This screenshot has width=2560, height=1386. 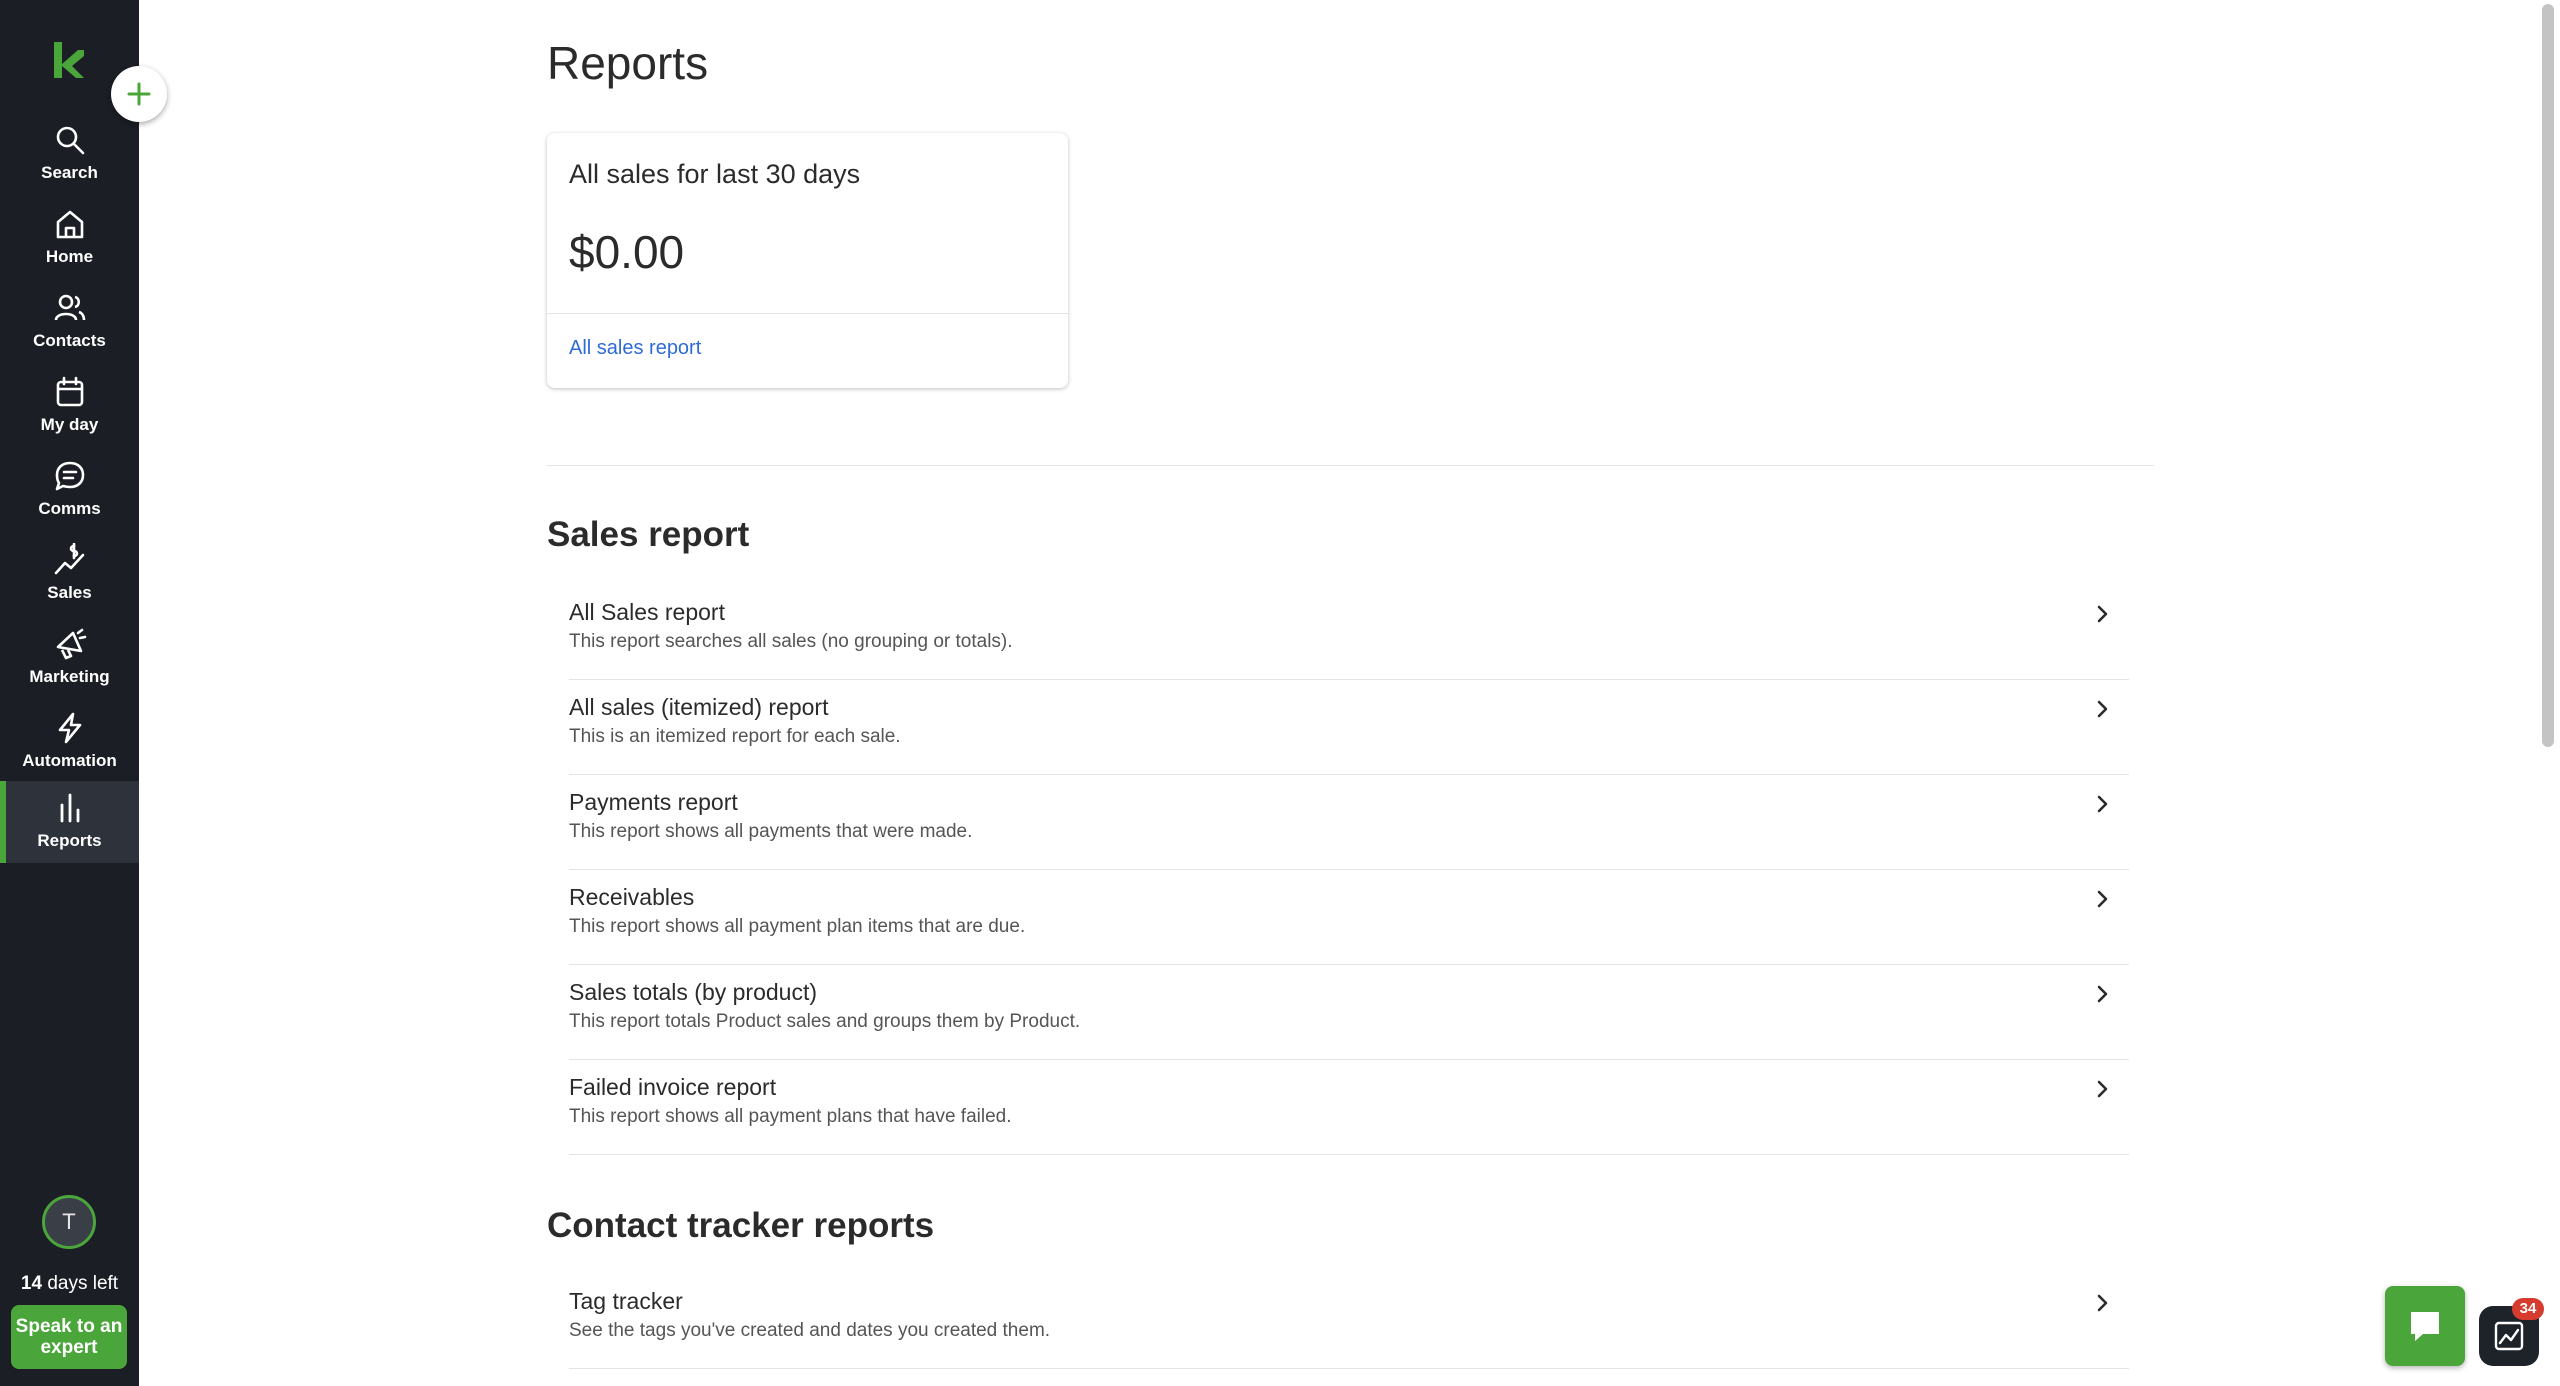 I want to click on sidebar-item-sales: Sales, so click(x=69, y=574).